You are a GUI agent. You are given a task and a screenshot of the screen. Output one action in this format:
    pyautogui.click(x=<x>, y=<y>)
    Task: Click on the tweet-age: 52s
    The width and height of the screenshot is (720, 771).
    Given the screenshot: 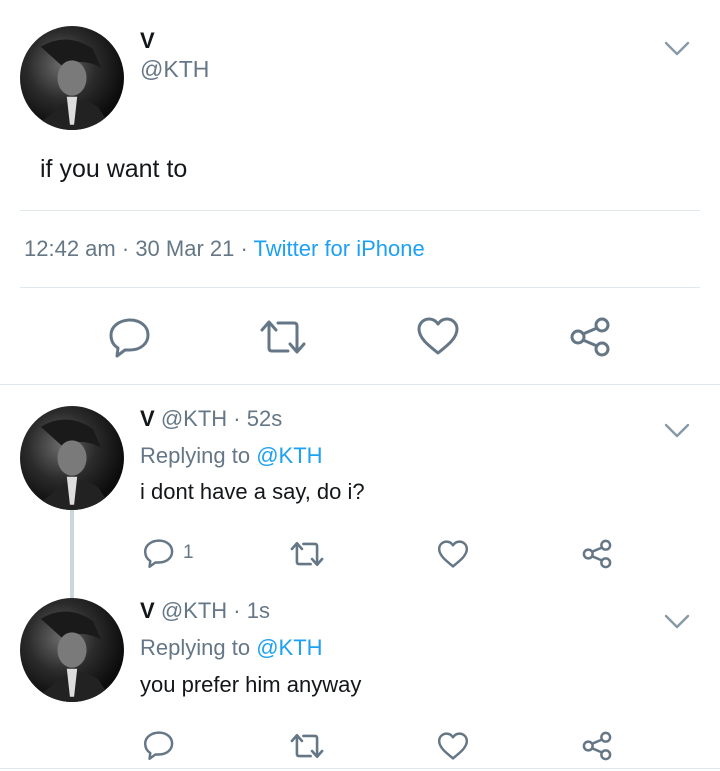 What is the action you would take?
    pyautogui.click(x=264, y=418)
    